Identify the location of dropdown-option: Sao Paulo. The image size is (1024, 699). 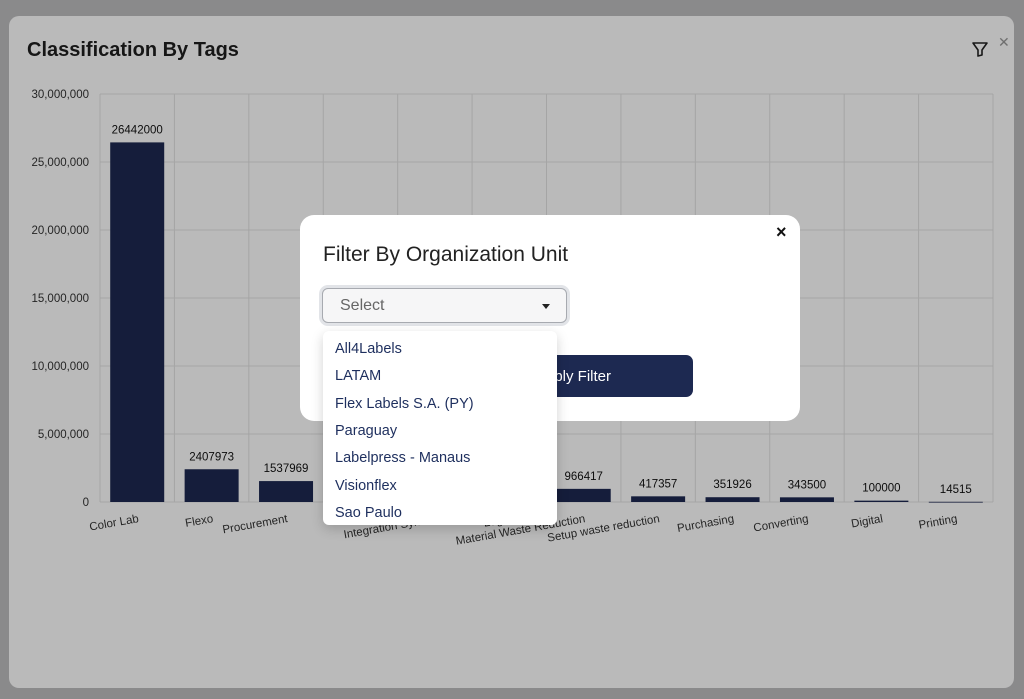
(368, 513).